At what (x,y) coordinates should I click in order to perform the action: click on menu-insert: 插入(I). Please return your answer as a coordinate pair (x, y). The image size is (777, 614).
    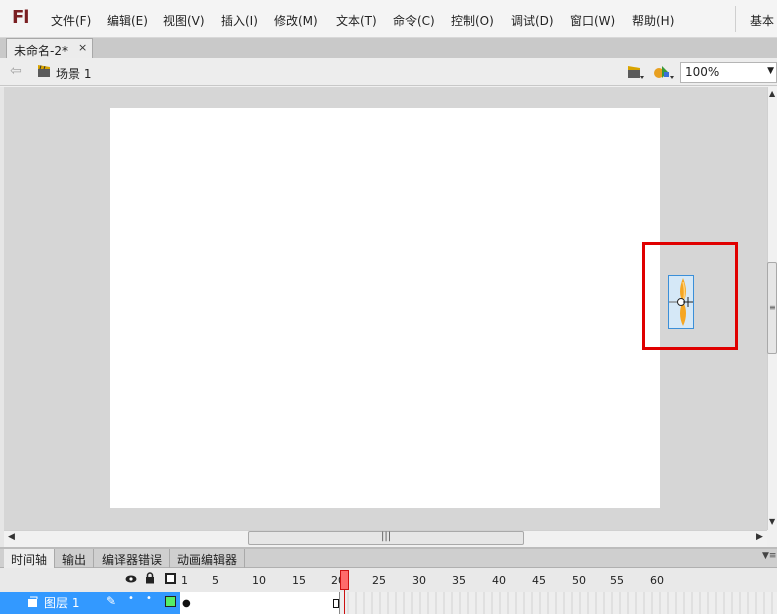
    Looking at the image, I should click on (239, 20).